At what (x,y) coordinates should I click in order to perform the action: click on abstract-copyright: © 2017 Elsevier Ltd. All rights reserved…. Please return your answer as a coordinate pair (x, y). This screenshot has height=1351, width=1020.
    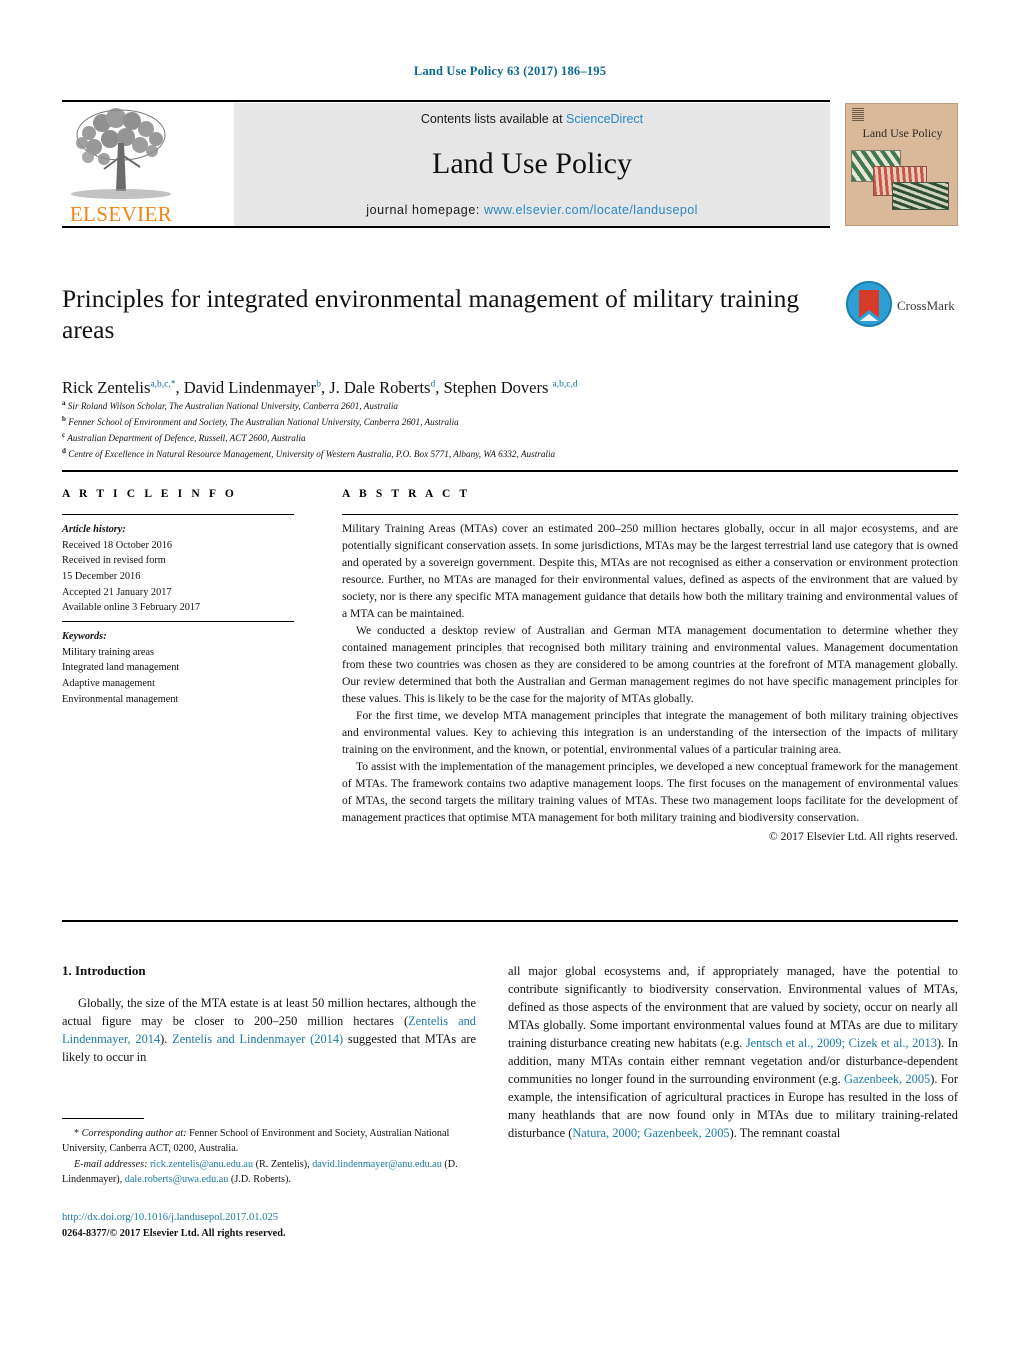
    Looking at the image, I should click on (863, 836).